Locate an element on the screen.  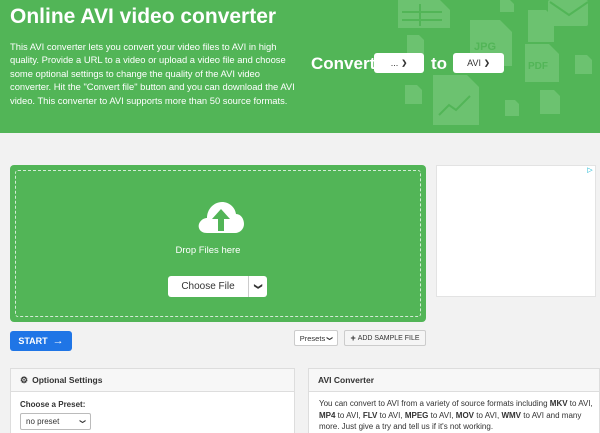
arrow-right-icon: → is located at coordinates (58, 341).